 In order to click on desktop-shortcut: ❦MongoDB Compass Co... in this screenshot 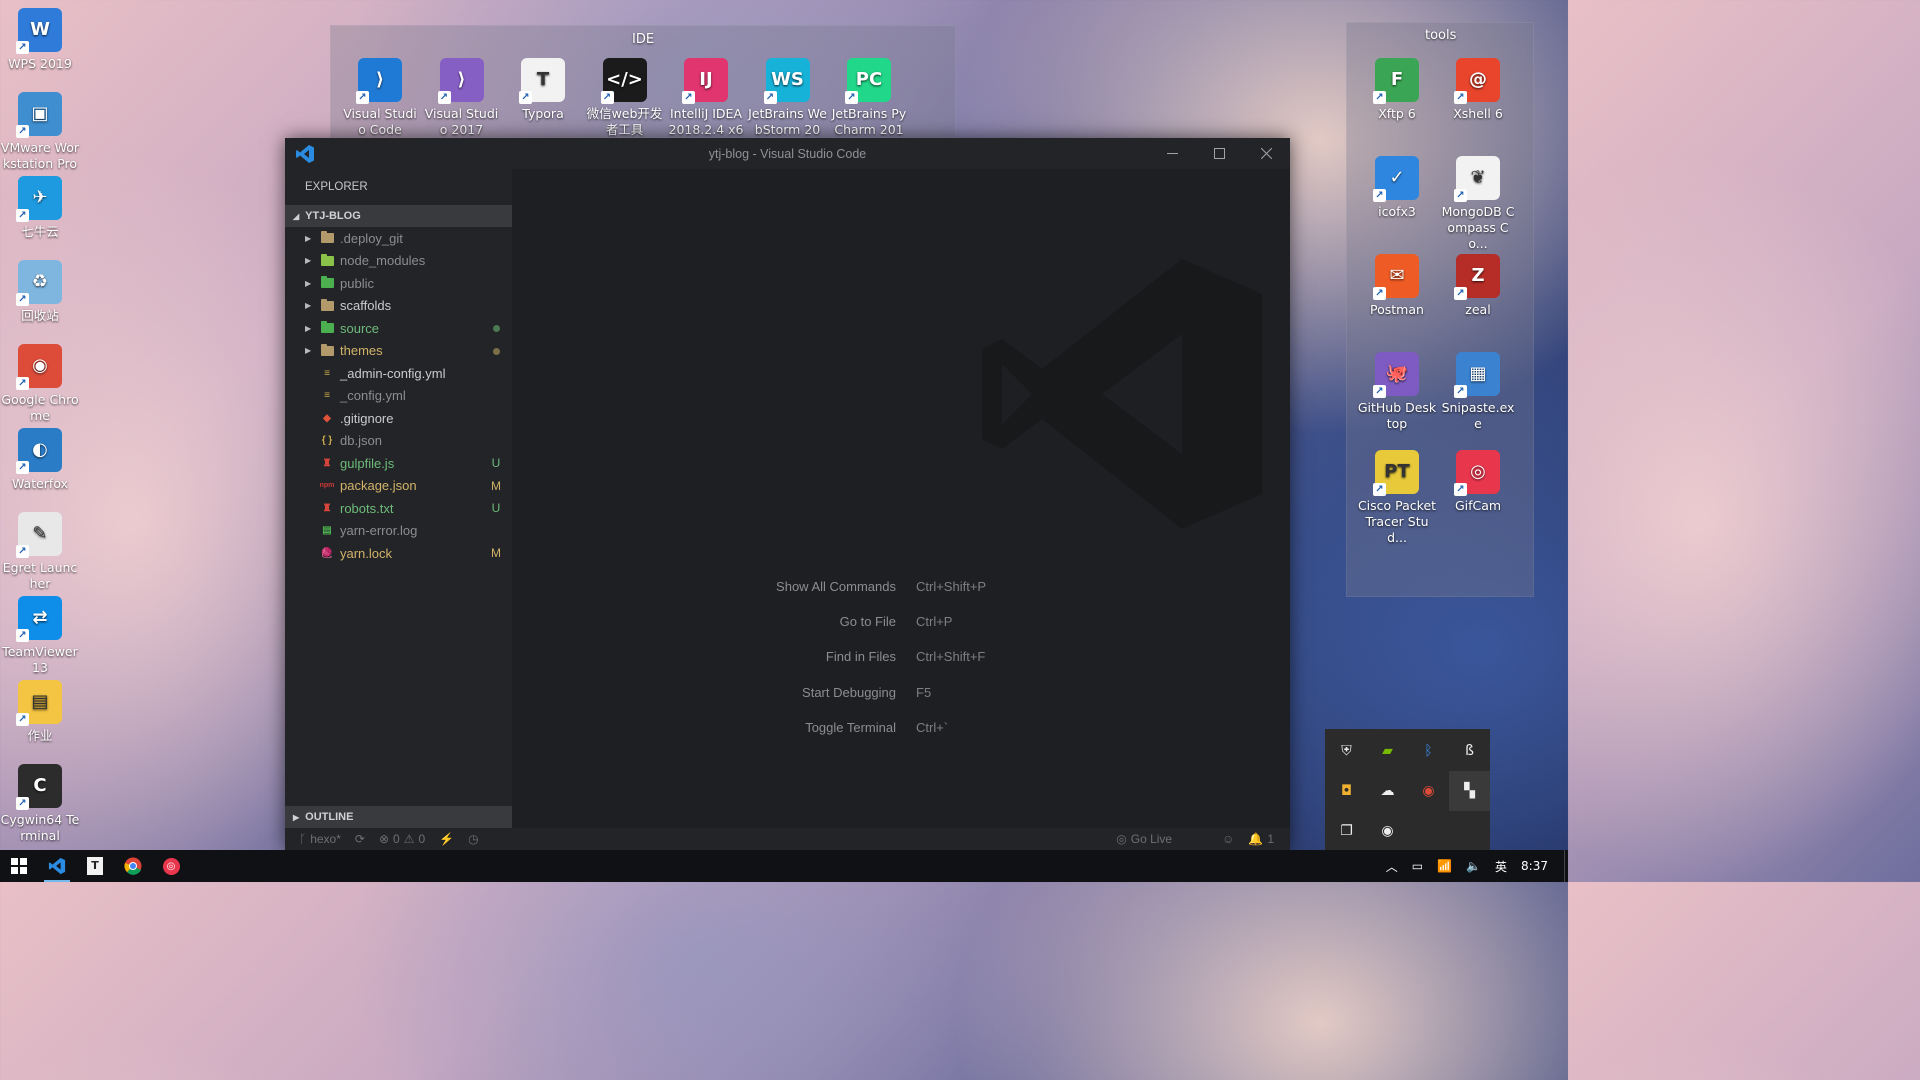, I will do `click(1478, 204)`.